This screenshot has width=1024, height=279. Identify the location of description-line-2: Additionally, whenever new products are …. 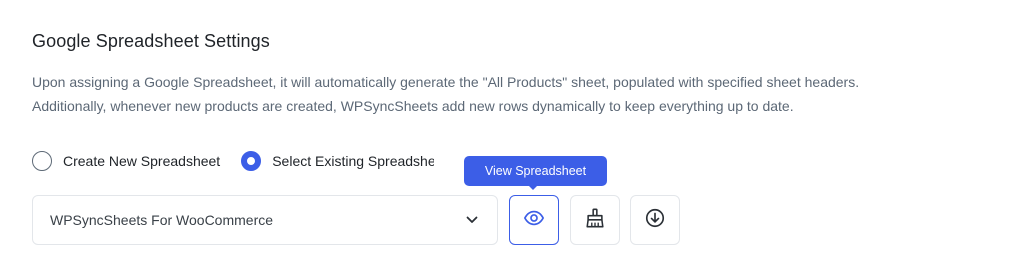
(413, 106).